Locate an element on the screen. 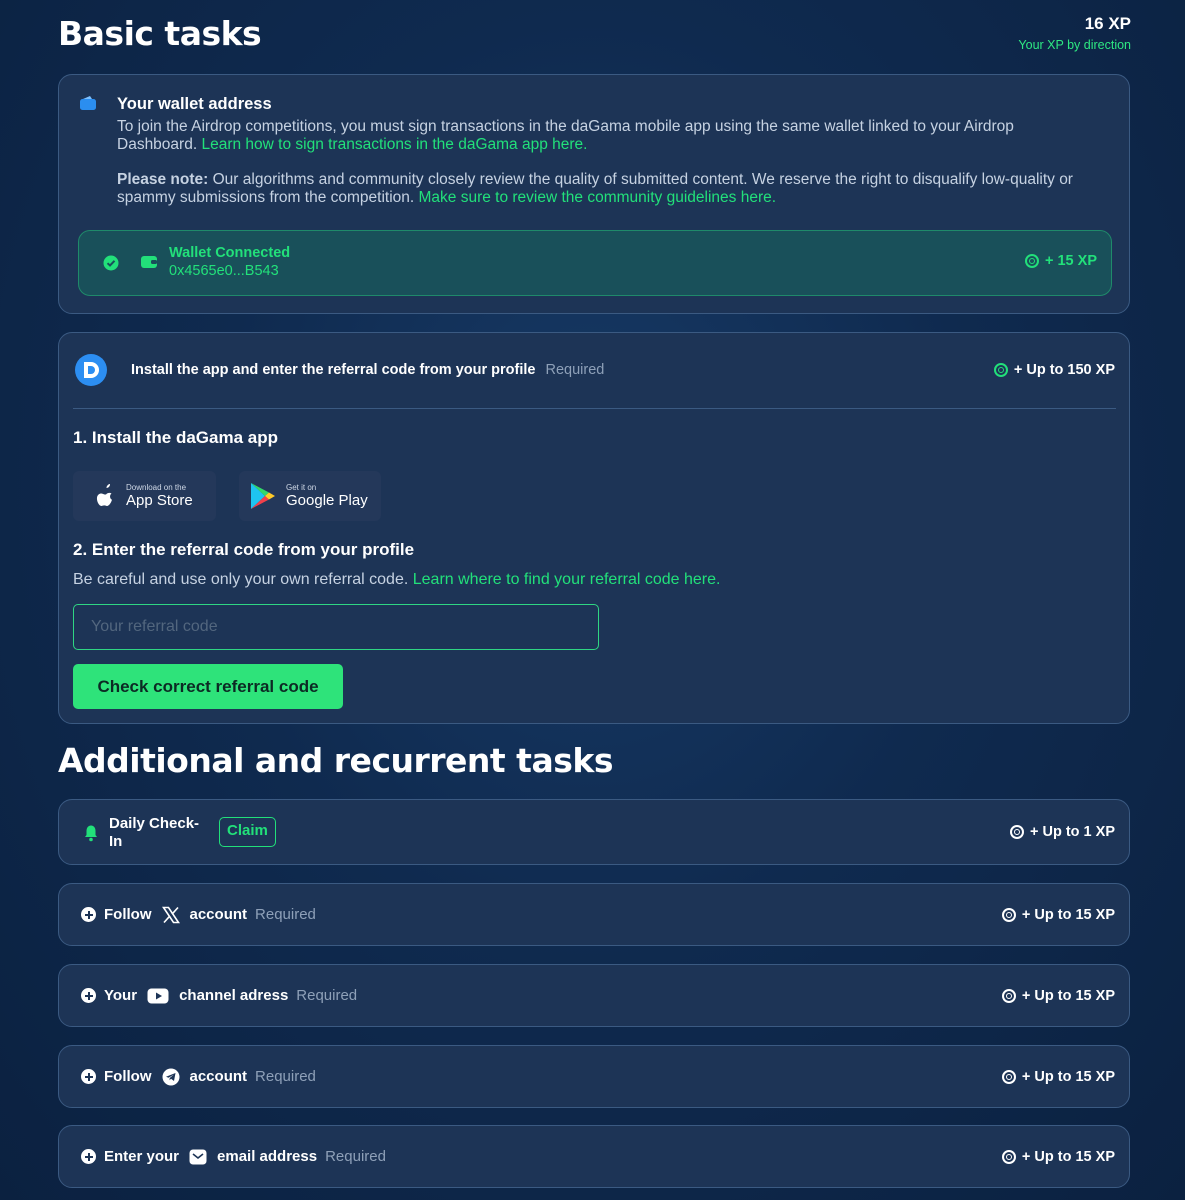 The height and width of the screenshot is (1200, 1185). install-xp-value: + Up to 150 XP is located at coordinates (1064, 370).